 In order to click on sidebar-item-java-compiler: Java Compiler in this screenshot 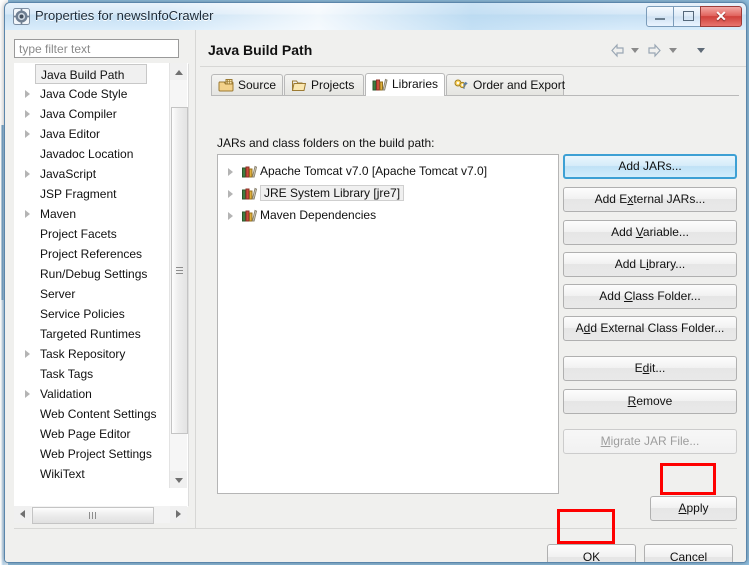, I will do `click(92, 114)`.